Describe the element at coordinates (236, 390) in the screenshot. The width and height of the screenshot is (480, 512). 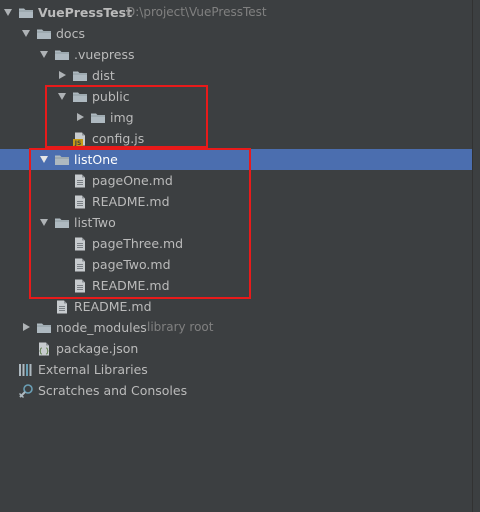
I see `tree-node-scratches: Scratches and Consoles` at that location.